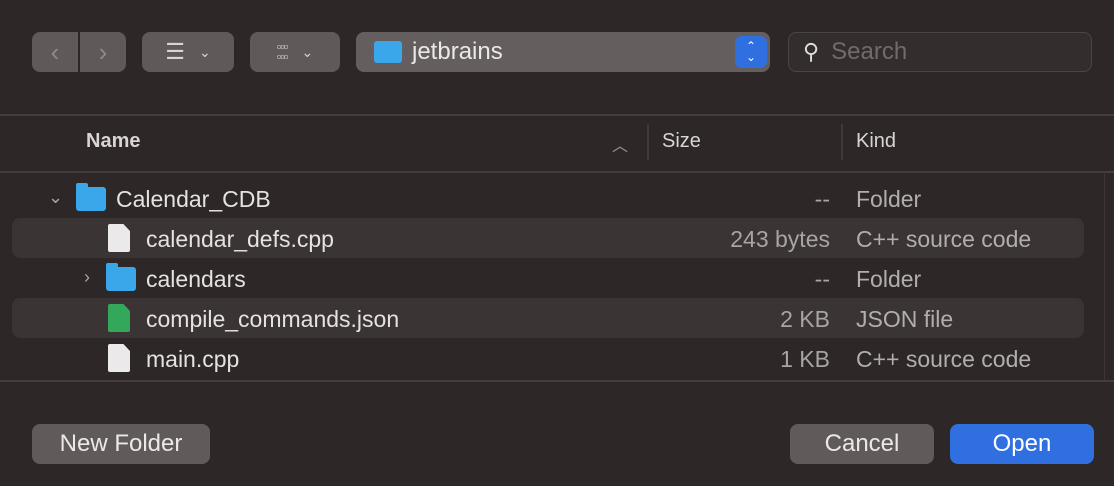 The height and width of the screenshot is (486, 1114). What do you see at coordinates (869, 51) in the screenshot?
I see `search-placeholder: Search` at bounding box center [869, 51].